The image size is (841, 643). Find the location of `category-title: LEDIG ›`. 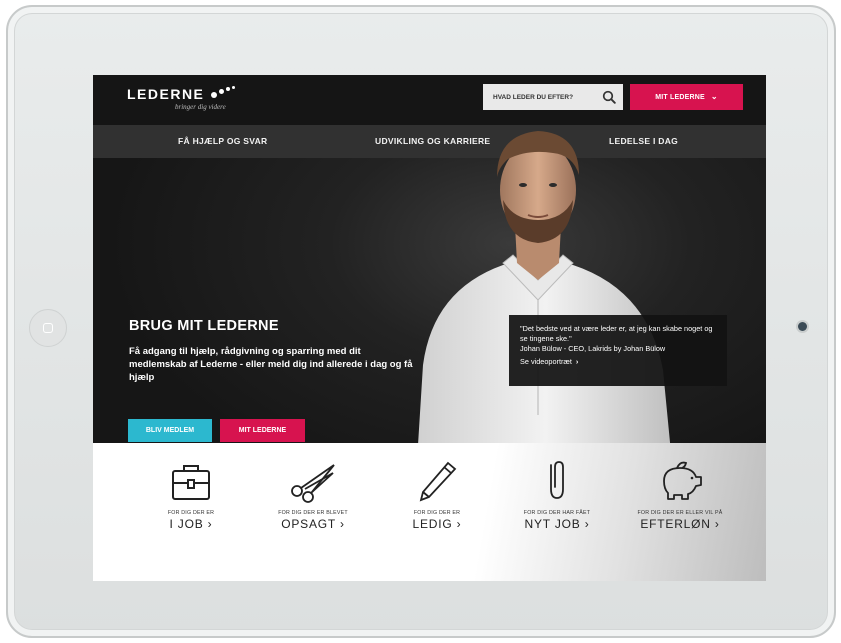

category-title: LEDIG › is located at coordinates (437, 524).